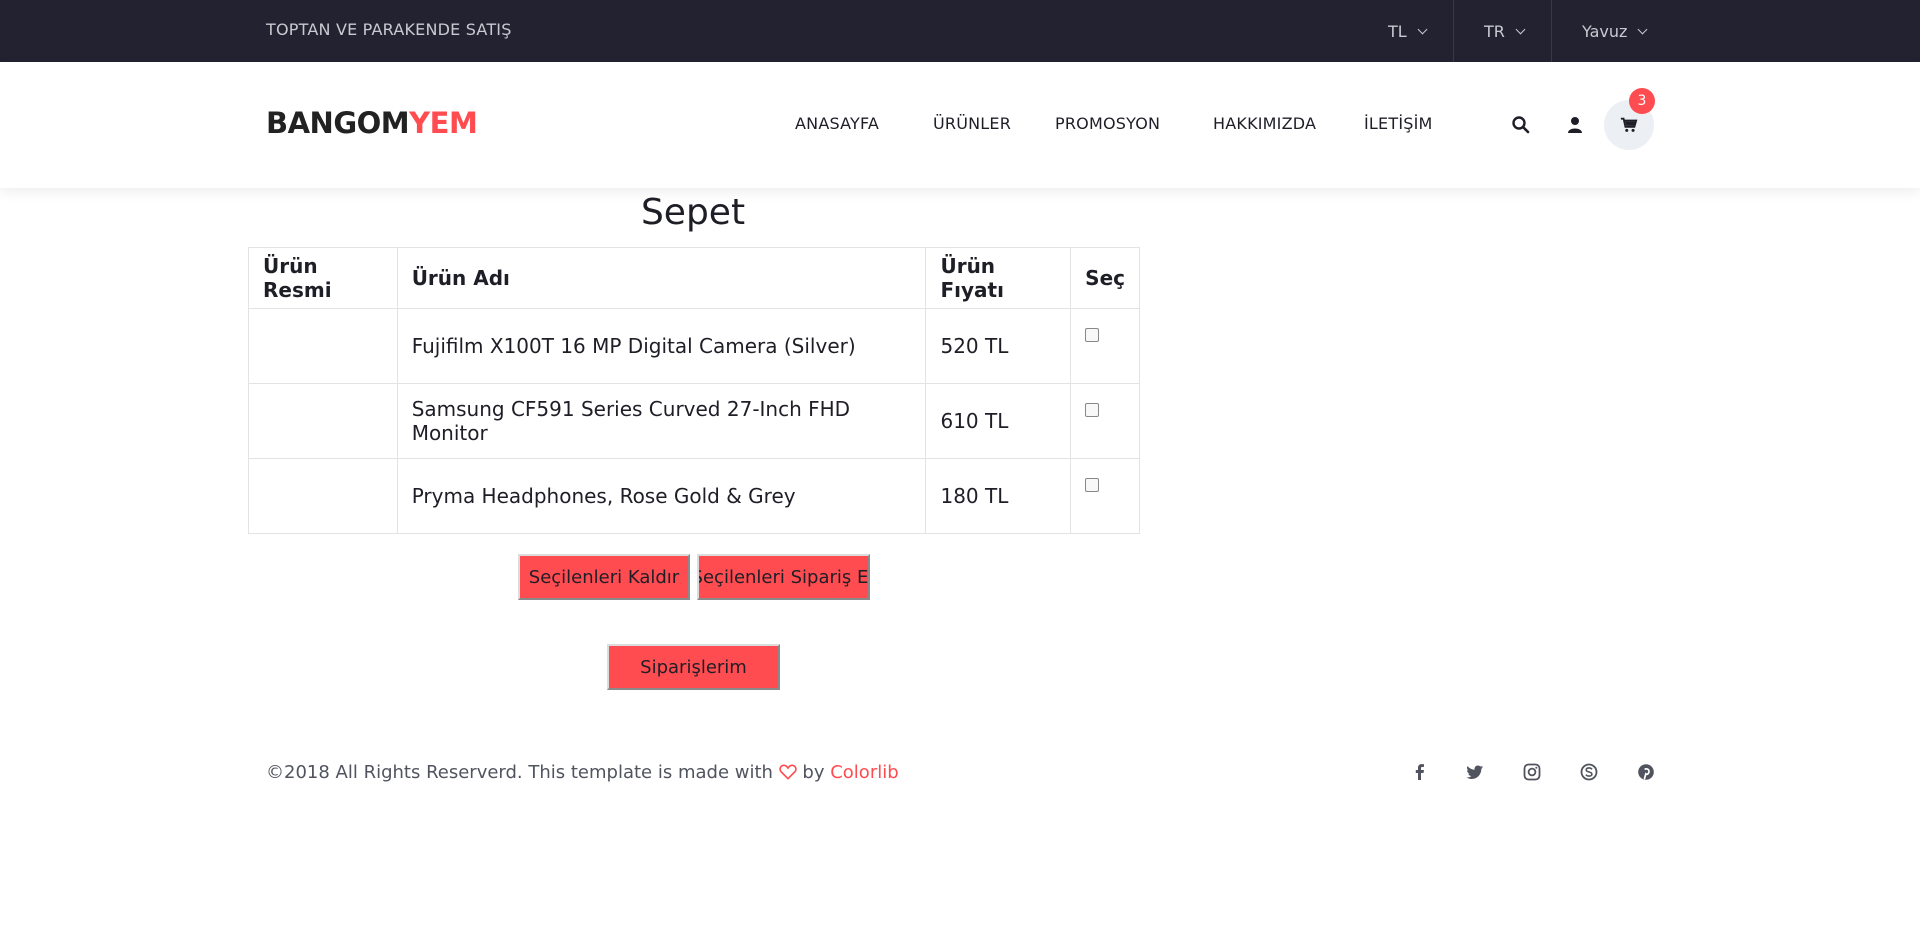 The width and height of the screenshot is (1920, 946). I want to click on top-bar: TOPTAN VE PARAKENDE SATIŞ TL TR Yavuz, so click(960, 31).